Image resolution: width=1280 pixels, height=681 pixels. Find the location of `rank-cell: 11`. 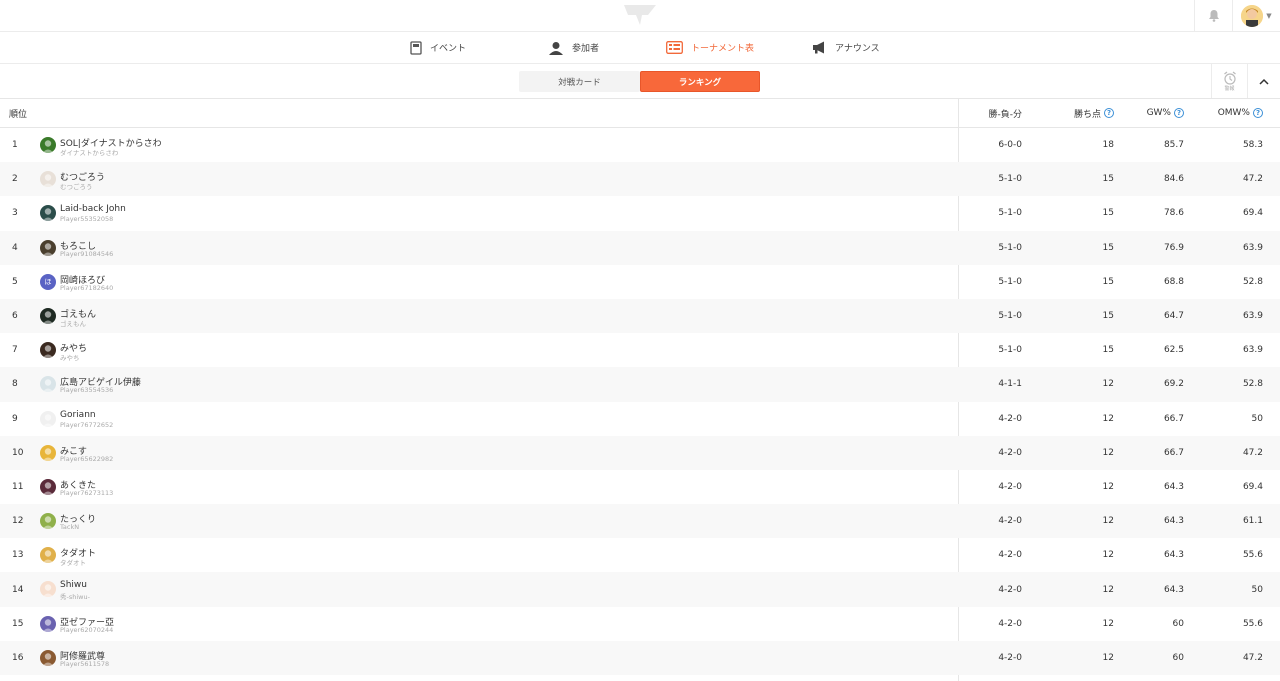

rank-cell: 11 is located at coordinates (18, 486).